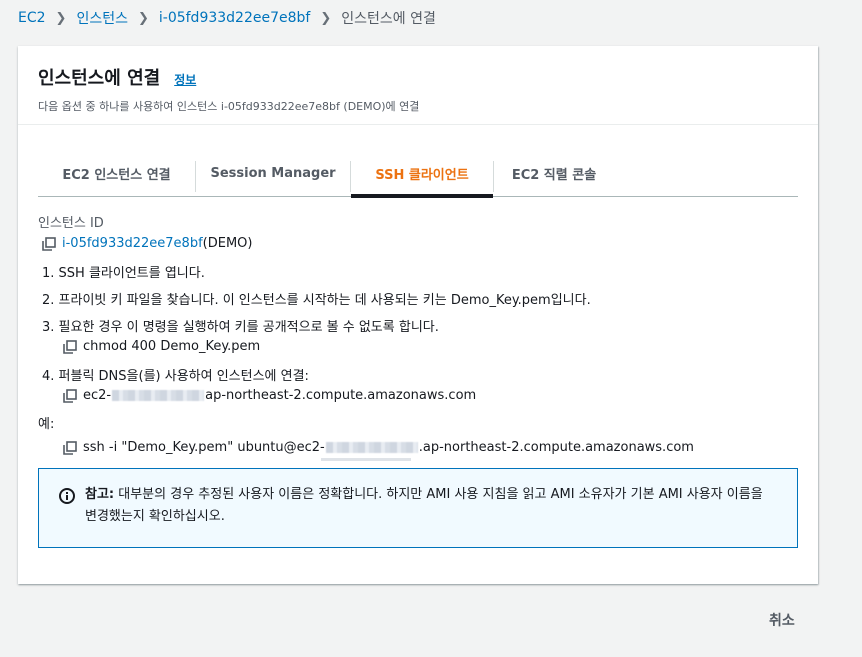 Image resolution: width=862 pixels, height=657 pixels. What do you see at coordinates (71, 223) in the screenshot?
I see `instance-id-label: 인스턴스 ID` at bounding box center [71, 223].